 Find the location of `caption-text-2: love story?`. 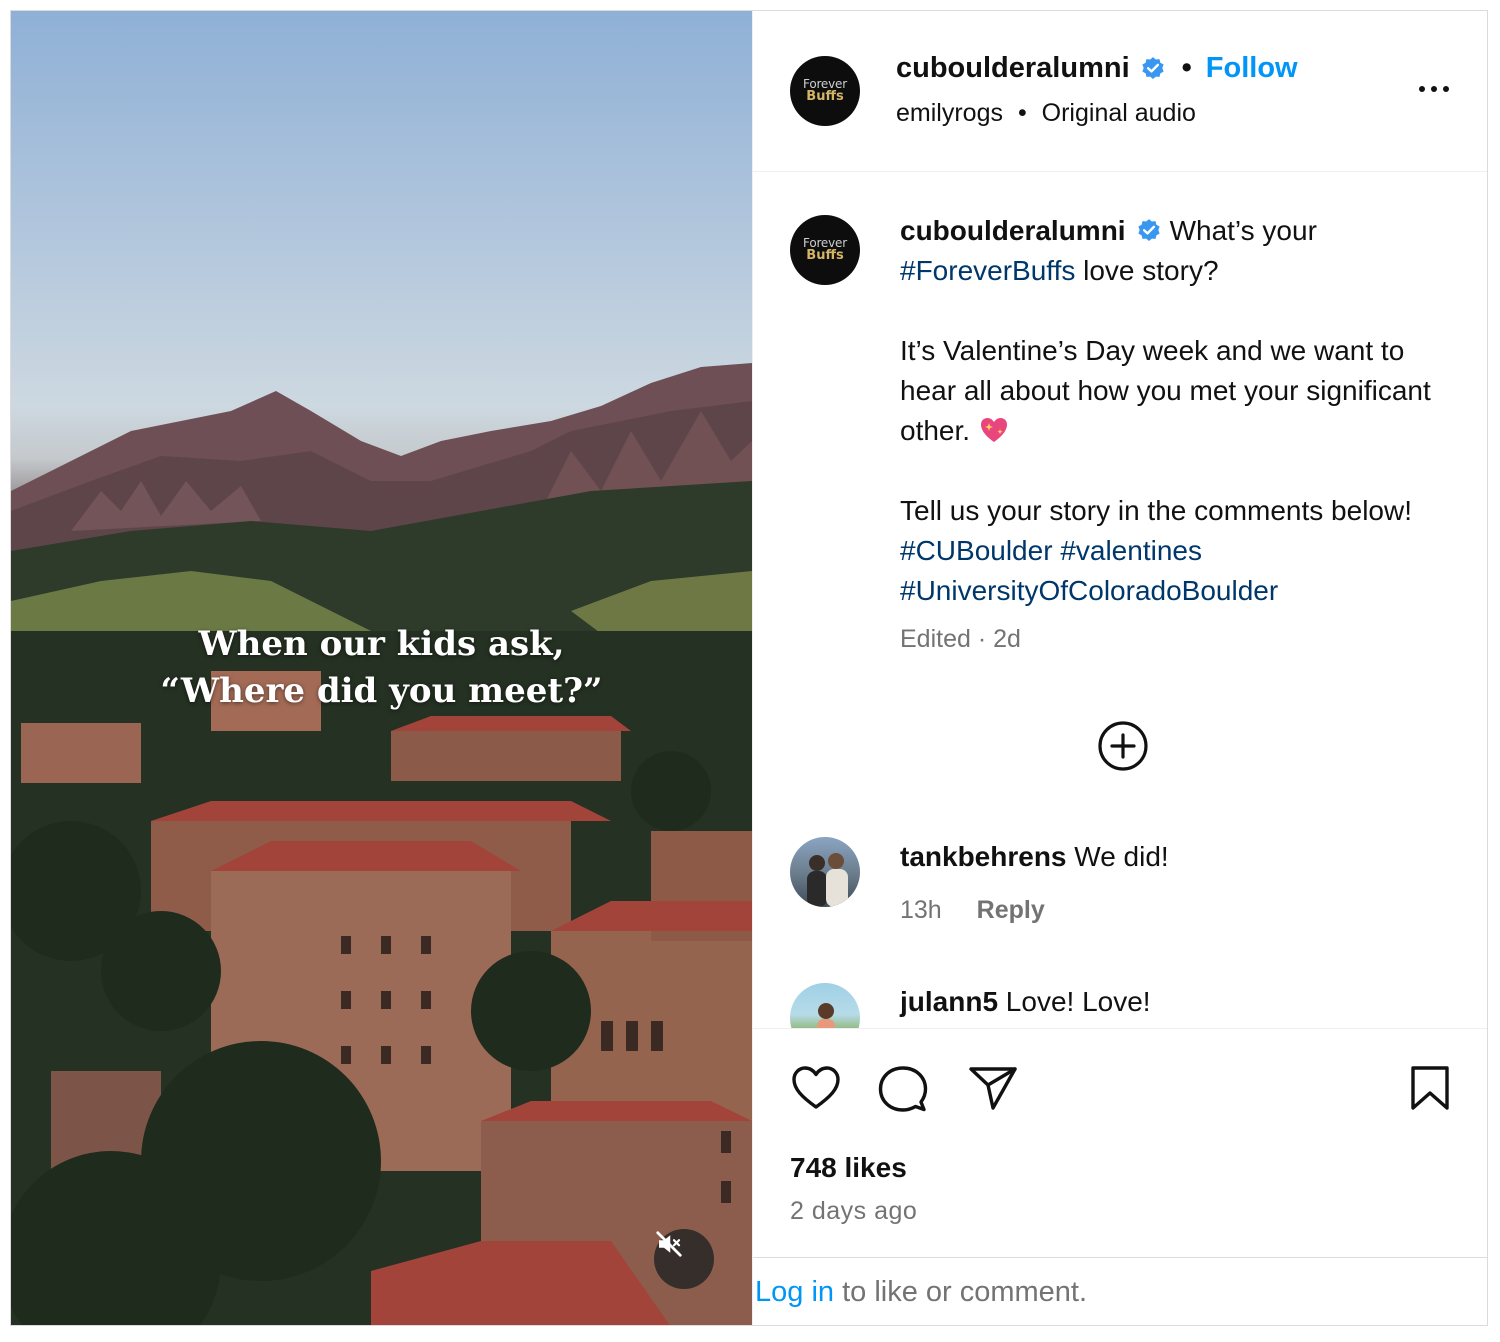

caption-text-2: love story? is located at coordinates (1151, 270).